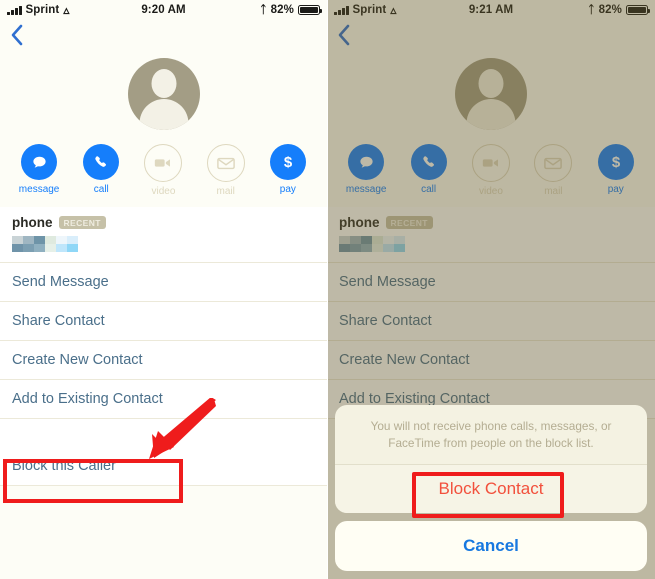  What do you see at coordinates (87, 399) in the screenshot?
I see `menu-item-label: Add to Existing Contact` at bounding box center [87, 399].